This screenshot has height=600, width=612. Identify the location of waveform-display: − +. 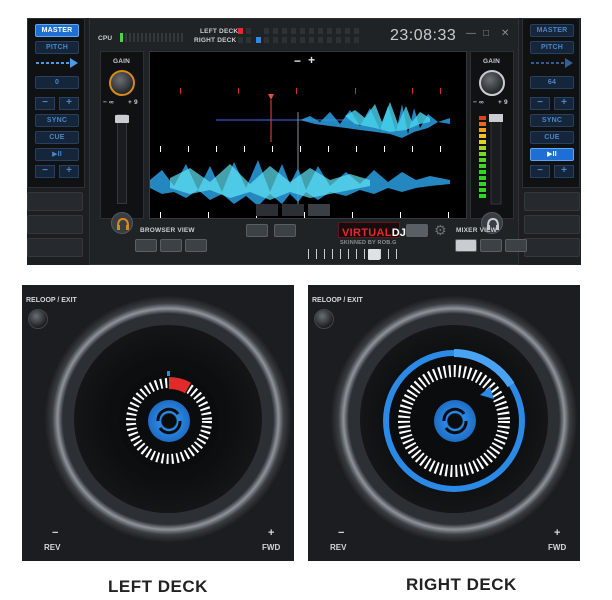
(308, 135).